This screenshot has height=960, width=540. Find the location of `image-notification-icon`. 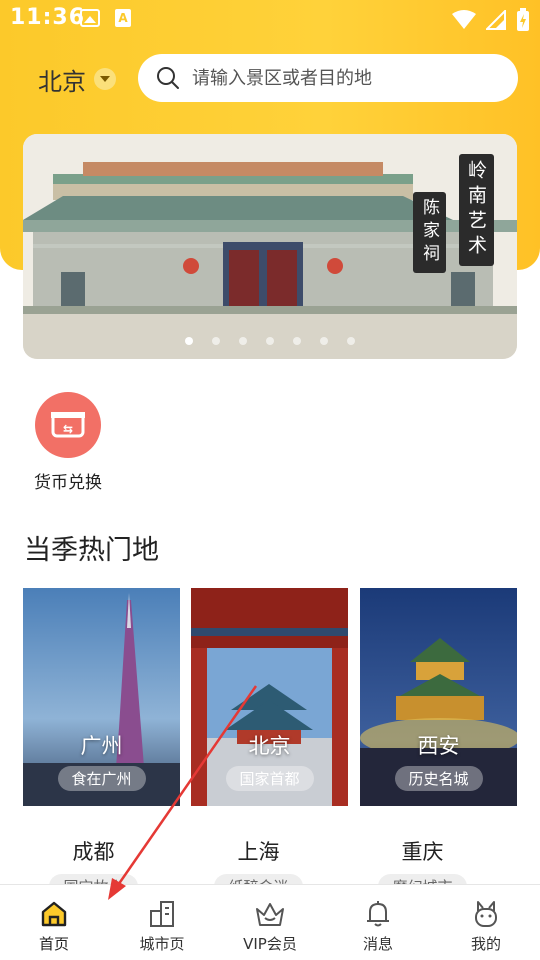

image-notification-icon is located at coordinates (90, 18).